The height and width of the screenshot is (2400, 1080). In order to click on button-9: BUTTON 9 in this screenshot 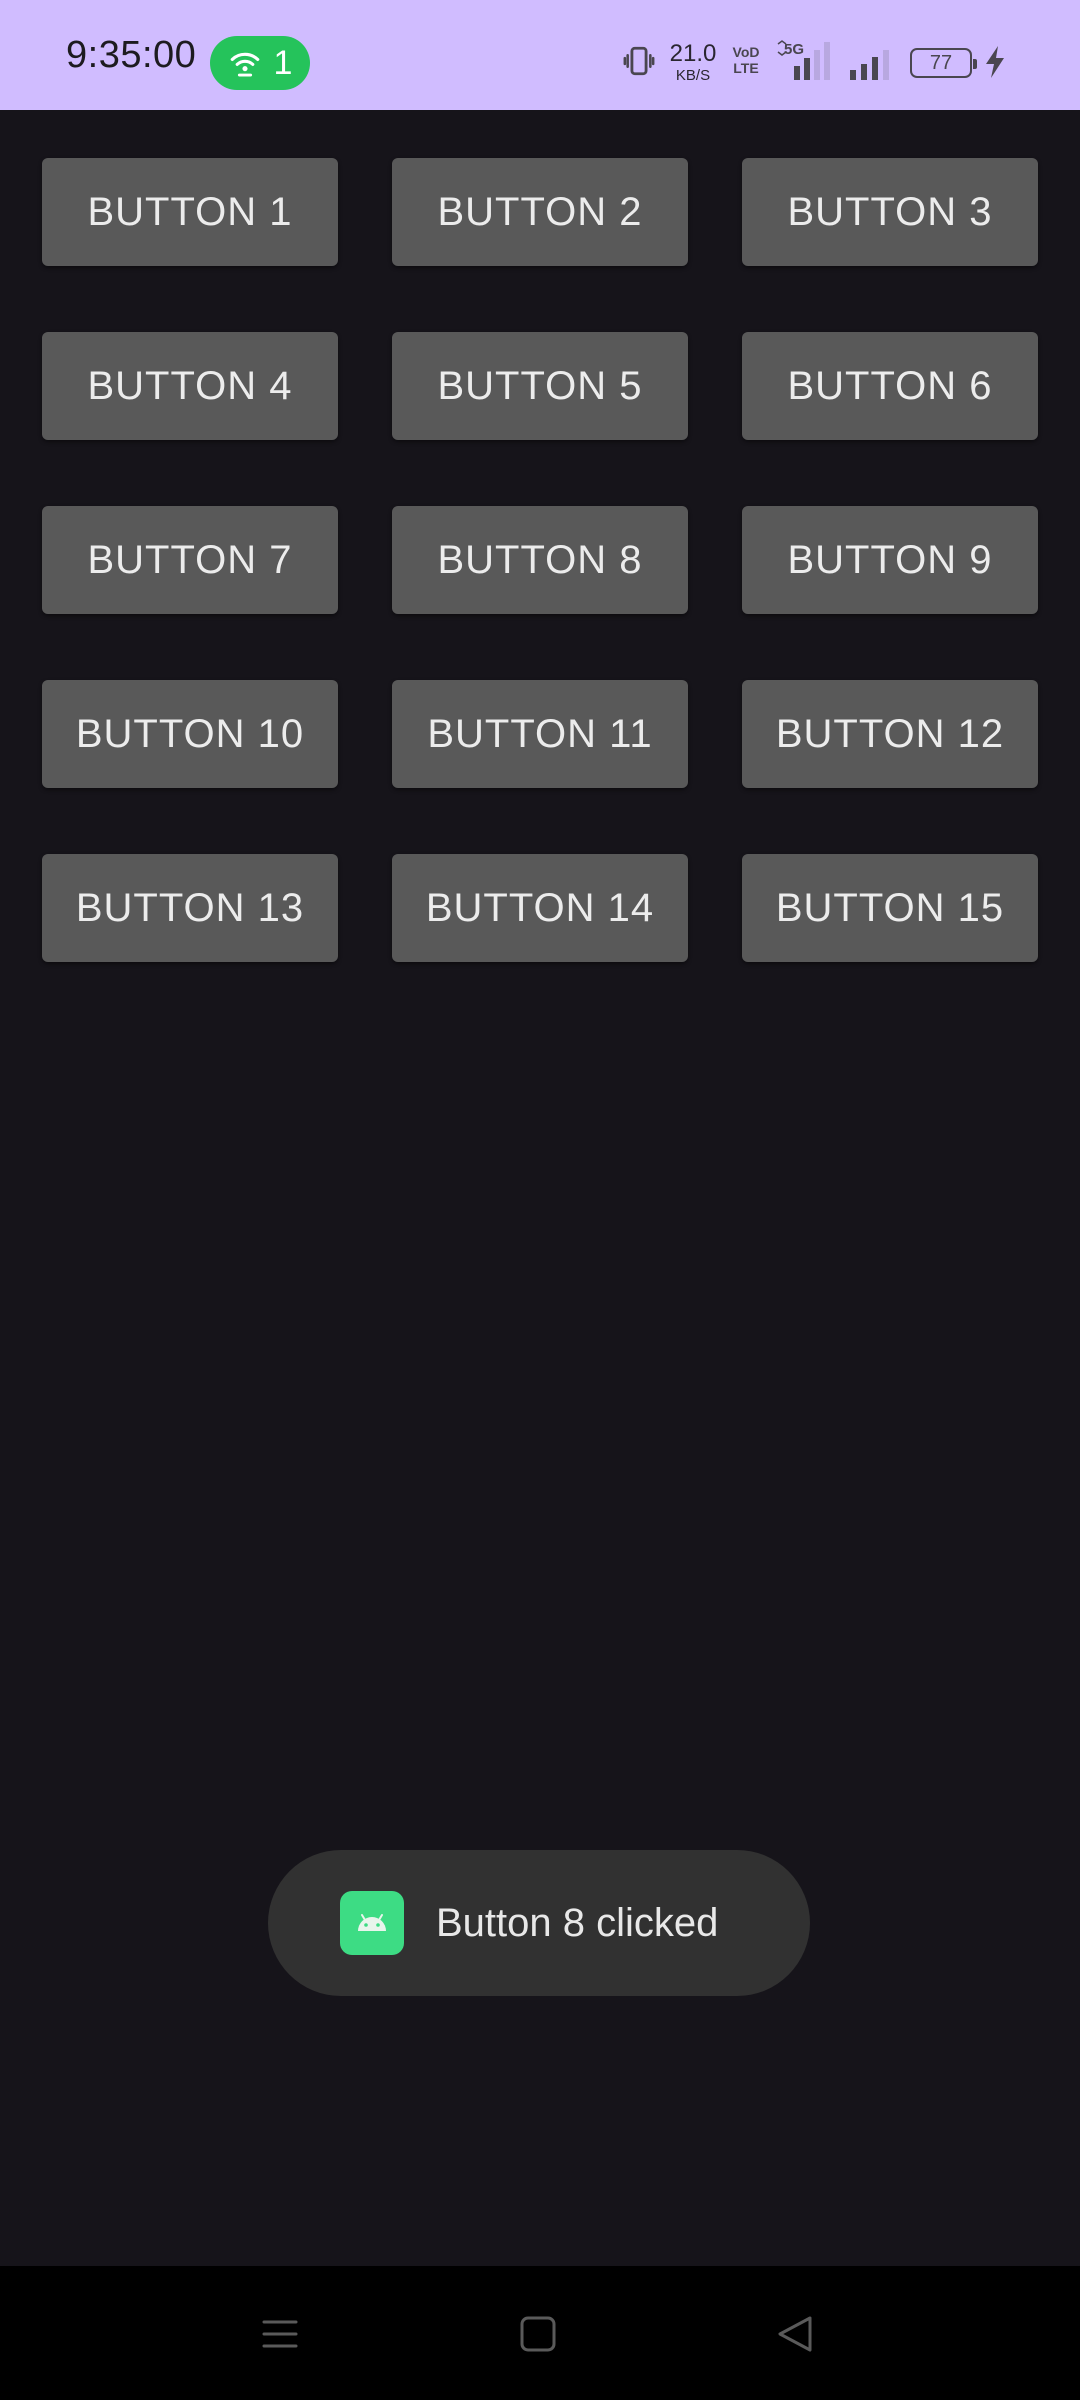, I will do `click(890, 560)`.